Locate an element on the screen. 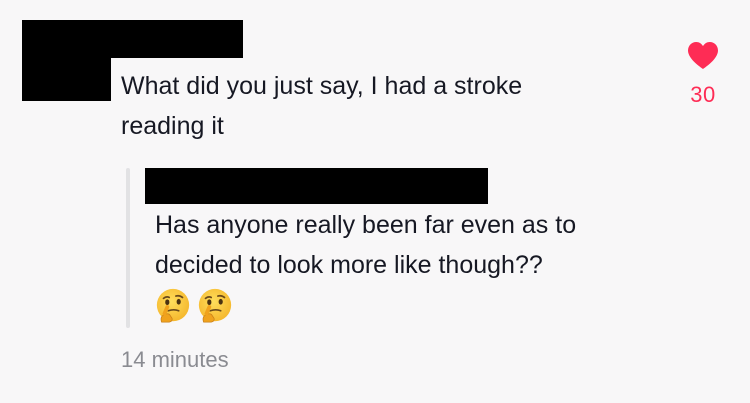  like-button: 30 is located at coordinates (703, 74).